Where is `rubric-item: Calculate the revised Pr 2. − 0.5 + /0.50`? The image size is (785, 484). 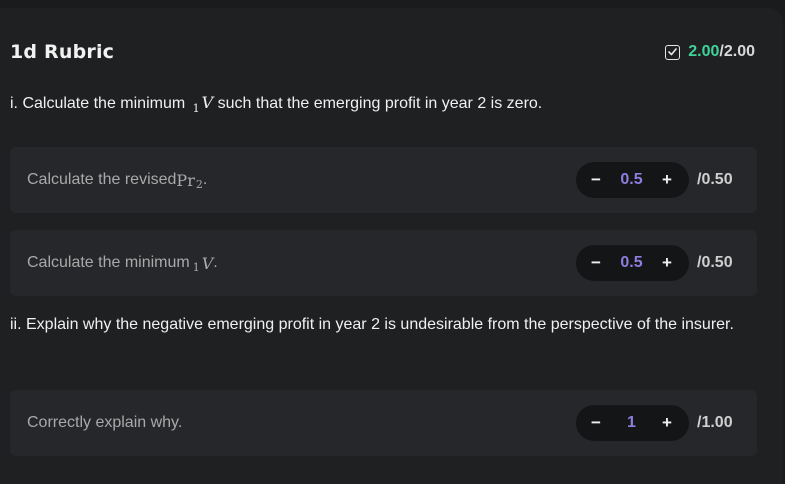 rubric-item: Calculate the revised Pr 2. − 0.5 + /0.50 is located at coordinates (383, 180).